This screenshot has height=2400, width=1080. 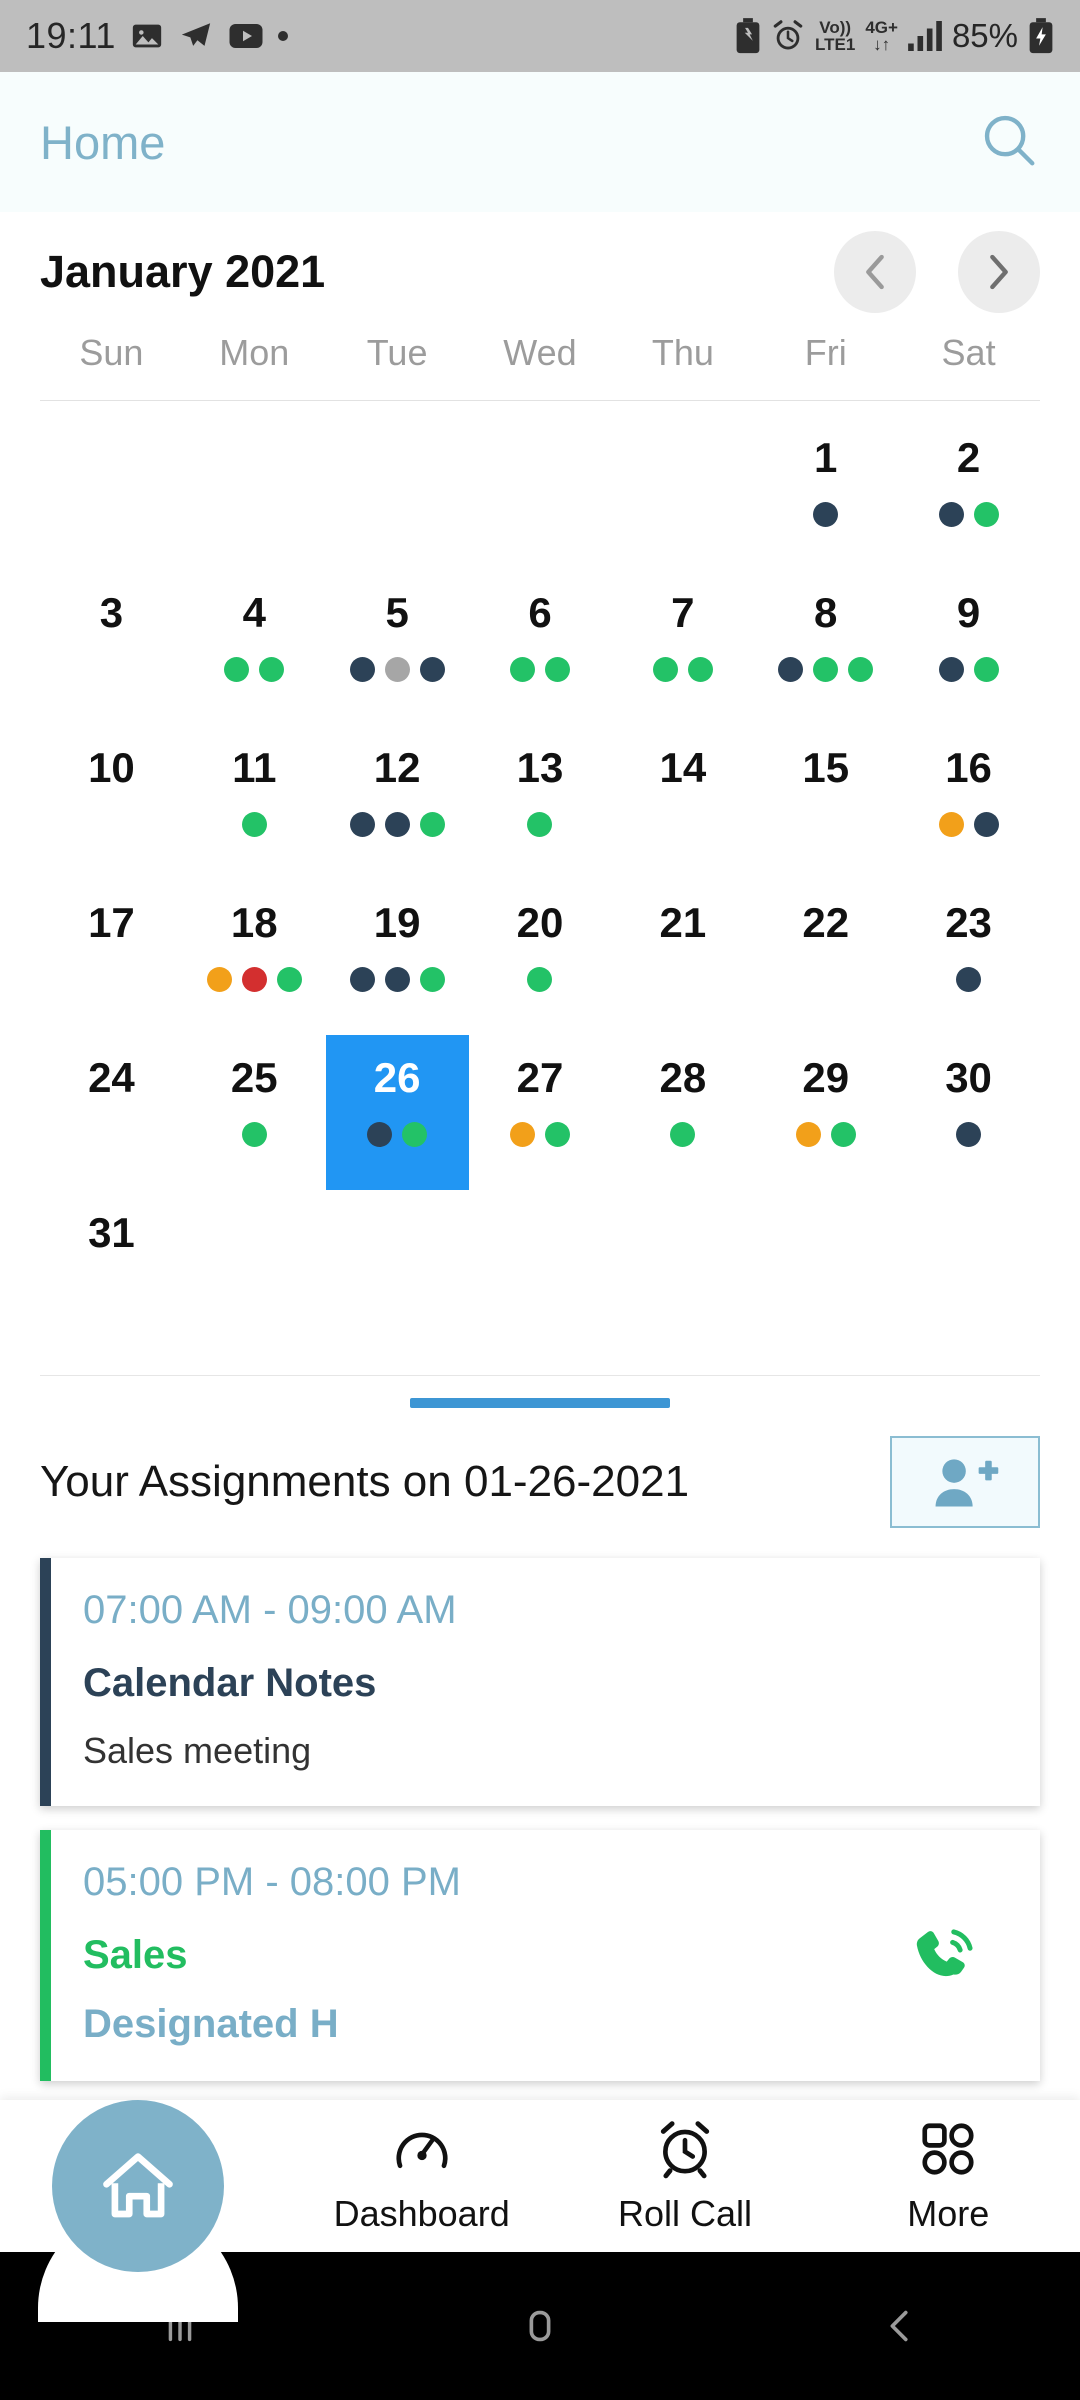 I want to click on network-indicator: 4G+ ↓↑, so click(x=881, y=36).